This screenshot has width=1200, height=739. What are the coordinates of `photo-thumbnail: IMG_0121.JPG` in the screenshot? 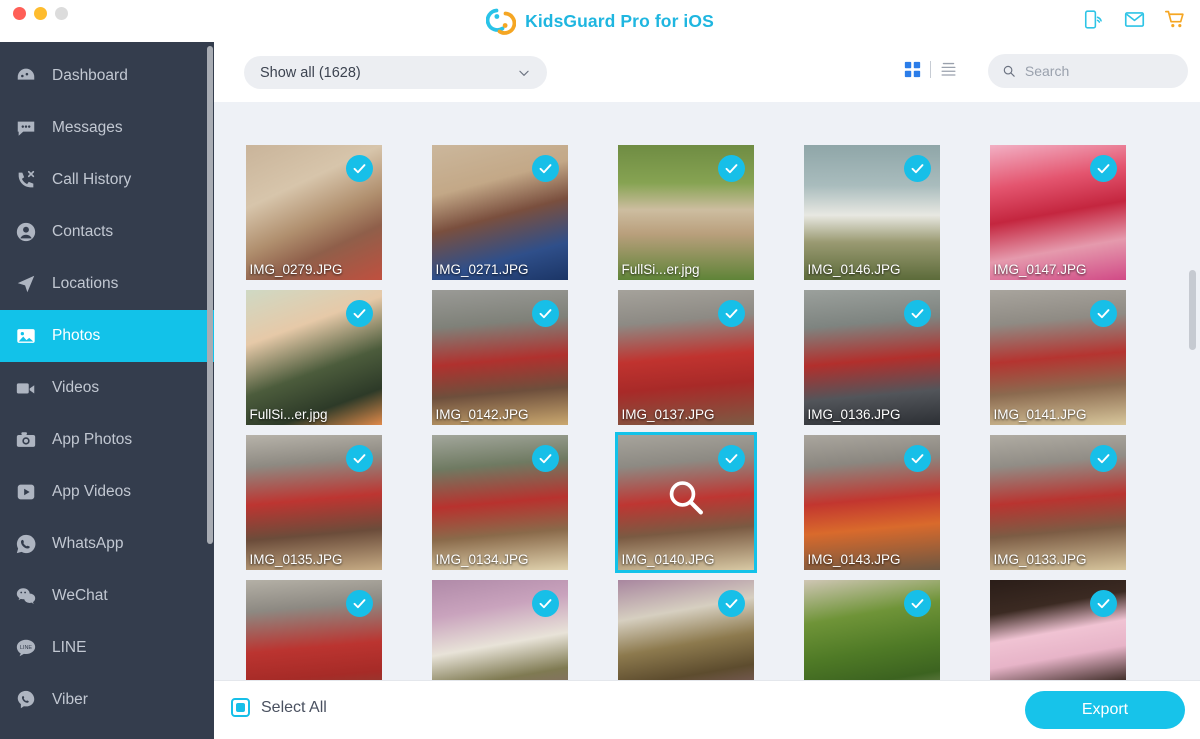 It's located at (871, 630).